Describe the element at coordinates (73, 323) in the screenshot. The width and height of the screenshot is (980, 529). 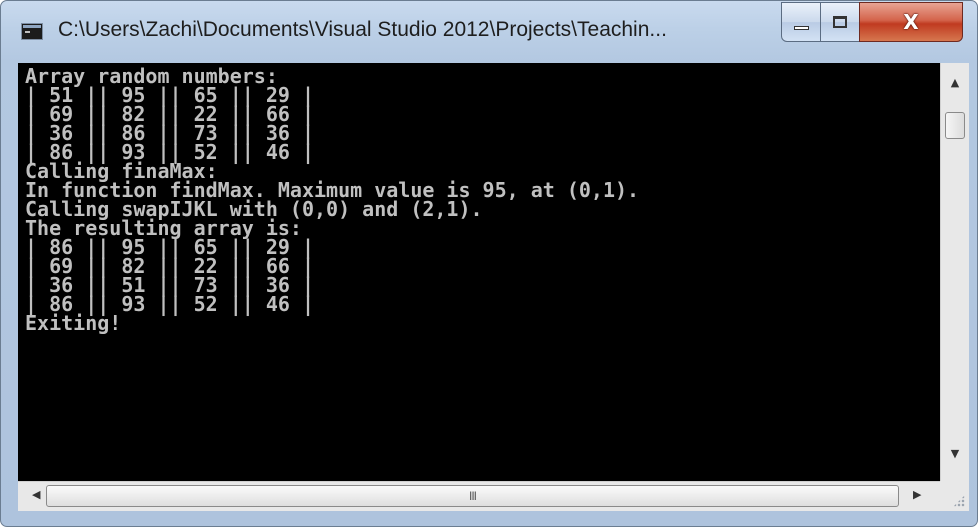
I see `console-line: Exiting!` at that location.